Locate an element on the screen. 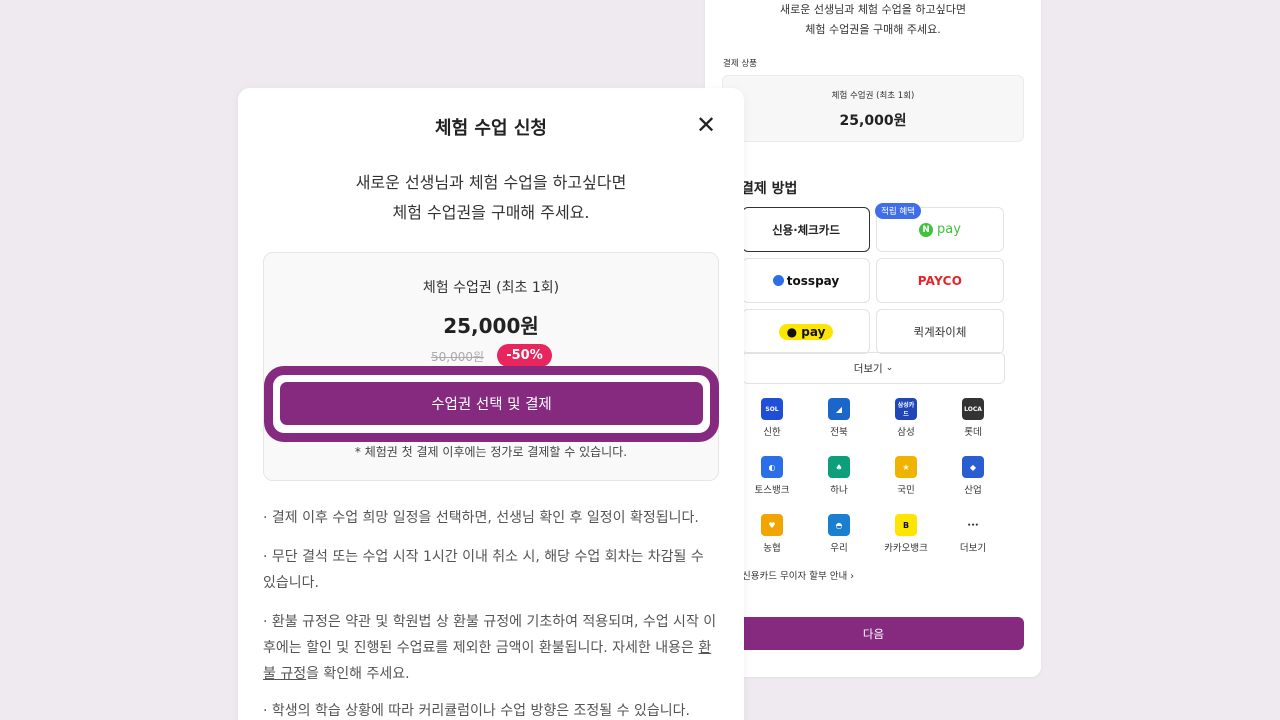 This screenshot has height=720, width=1280. npay-option: 적립 혜택 N pay is located at coordinates (939, 227).